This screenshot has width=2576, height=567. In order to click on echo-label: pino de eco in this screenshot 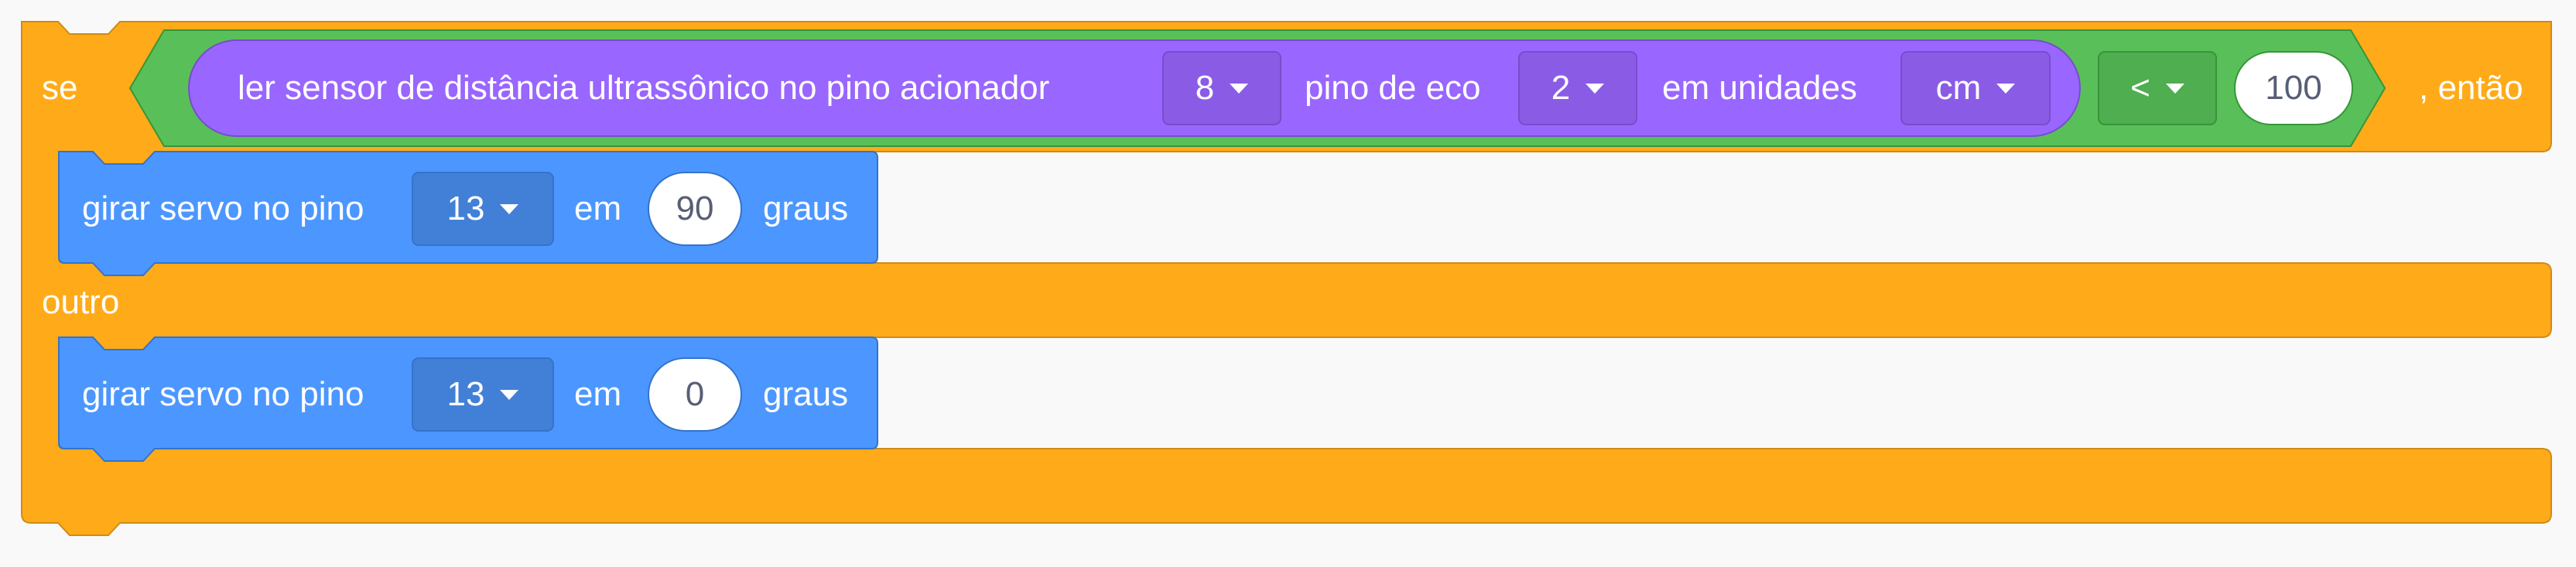, I will do `click(1393, 88)`.